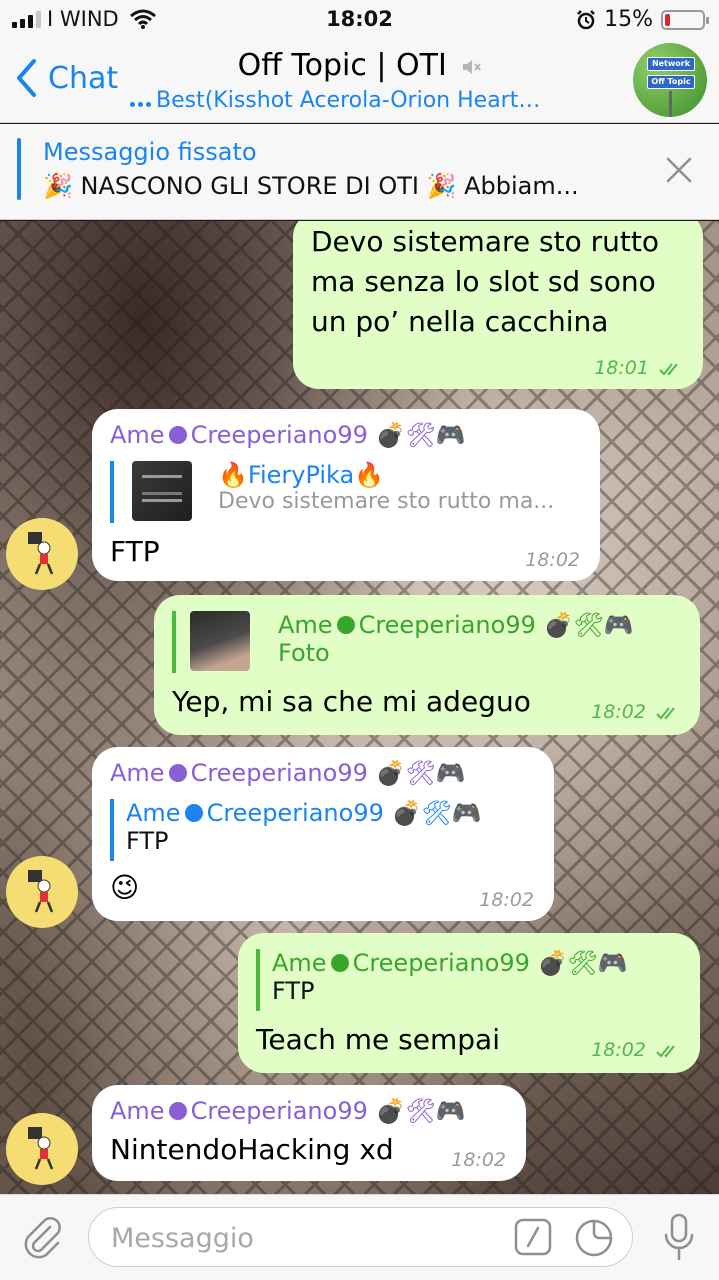 The image size is (719, 1280). What do you see at coordinates (485, 241) in the screenshot?
I see `message-text-line: Devo sistemare sto rutto` at bounding box center [485, 241].